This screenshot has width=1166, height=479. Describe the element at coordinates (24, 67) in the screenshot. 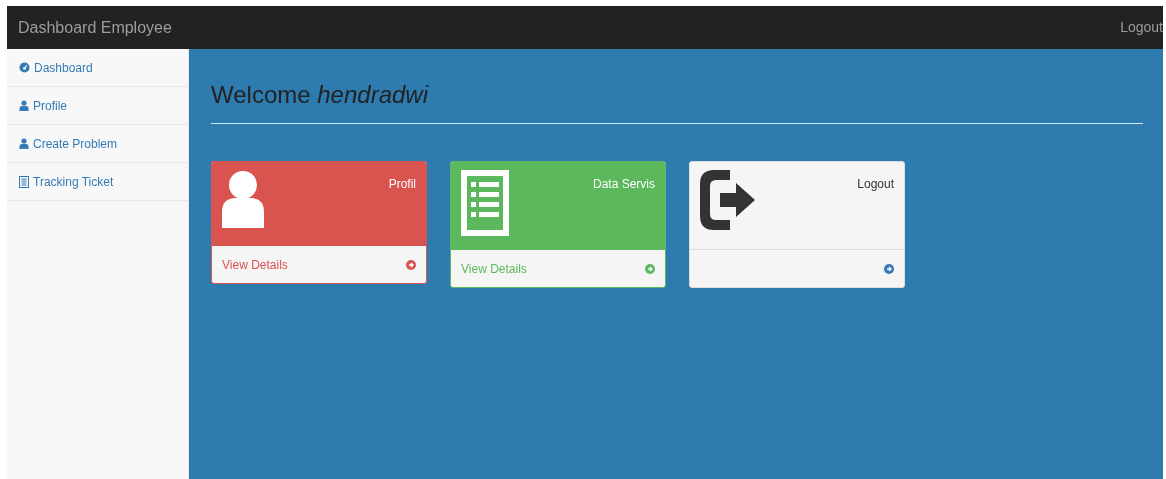

I see `dashboard-icon` at that location.